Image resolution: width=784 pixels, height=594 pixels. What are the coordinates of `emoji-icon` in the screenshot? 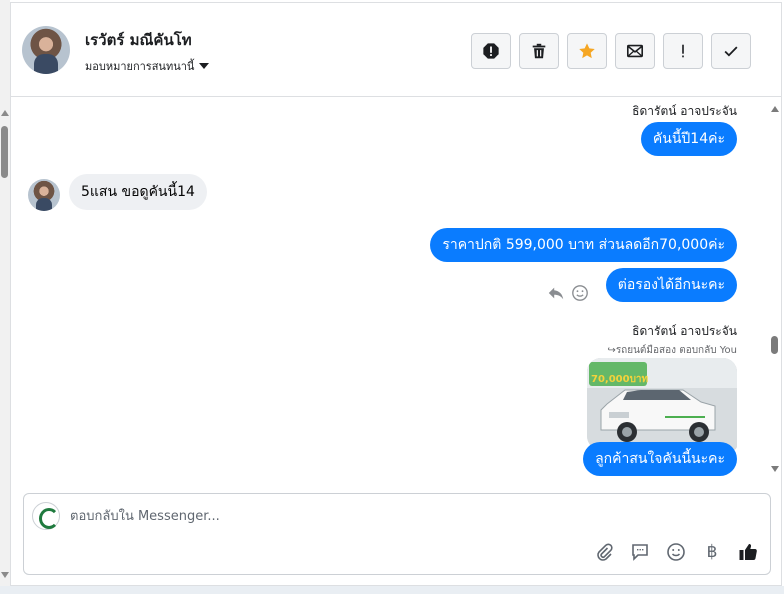 It's located at (676, 552).